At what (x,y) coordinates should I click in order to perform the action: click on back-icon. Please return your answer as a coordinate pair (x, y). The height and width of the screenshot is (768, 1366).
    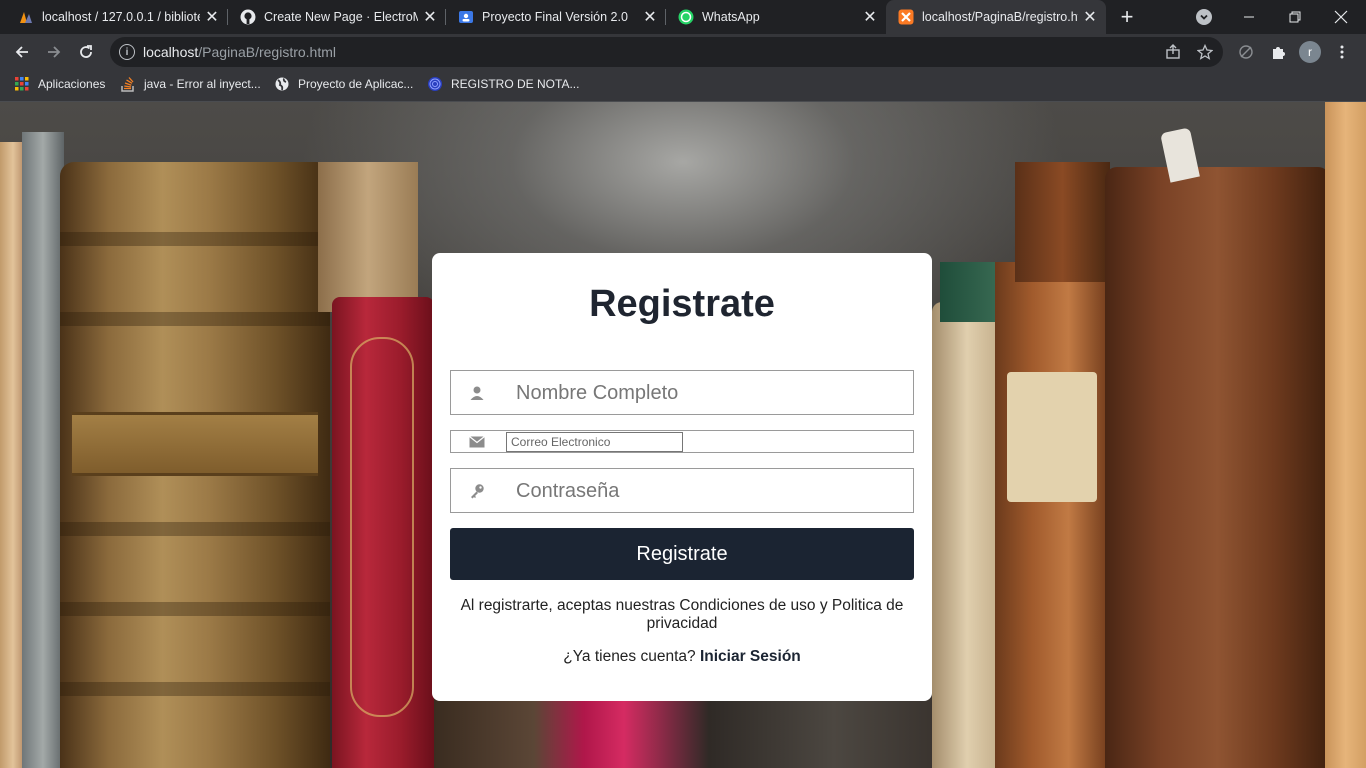
    Looking at the image, I should click on (22, 52).